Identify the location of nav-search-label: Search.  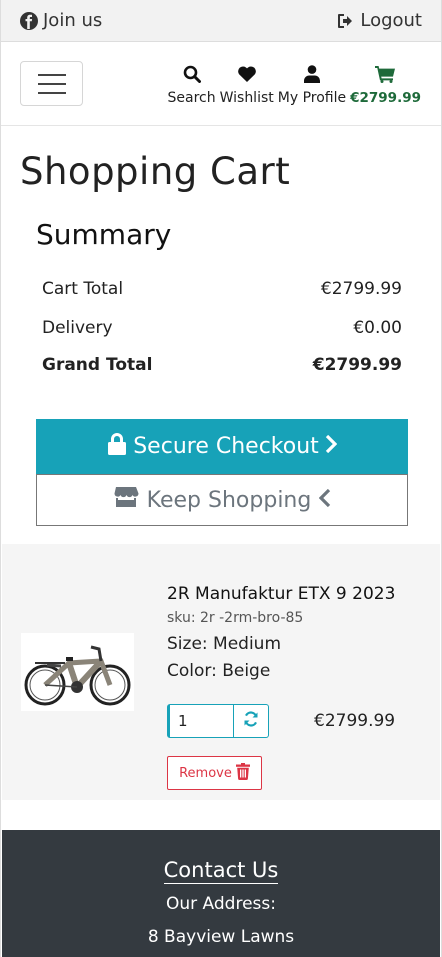
(191, 98).